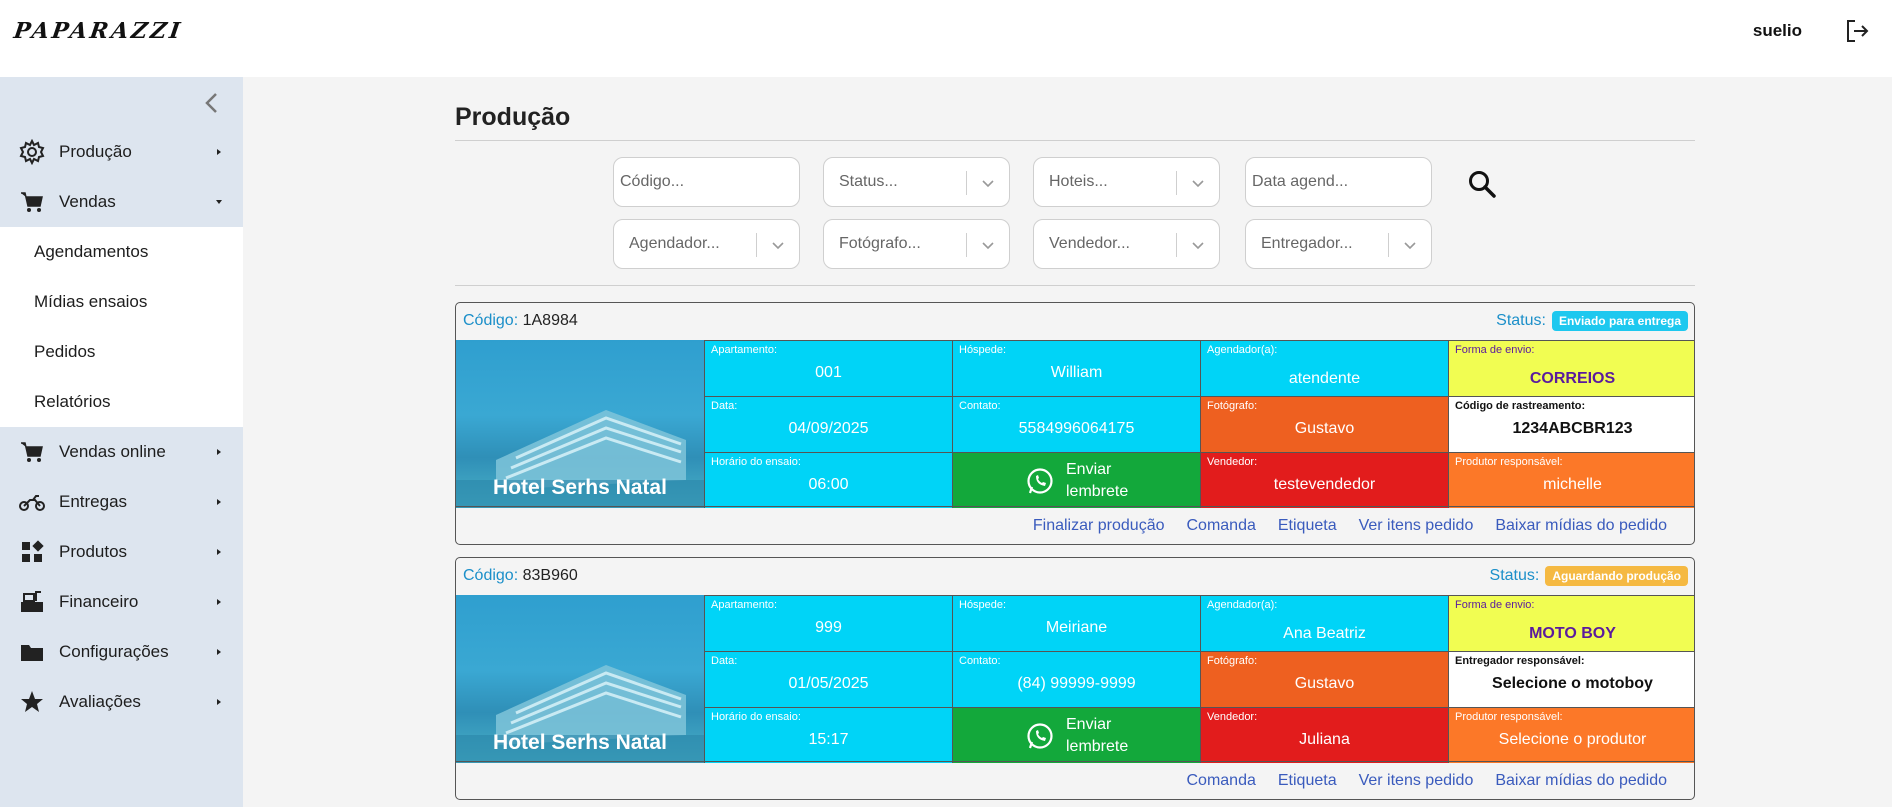  I want to click on lembrete-line-1: Enviar, so click(1089, 724).